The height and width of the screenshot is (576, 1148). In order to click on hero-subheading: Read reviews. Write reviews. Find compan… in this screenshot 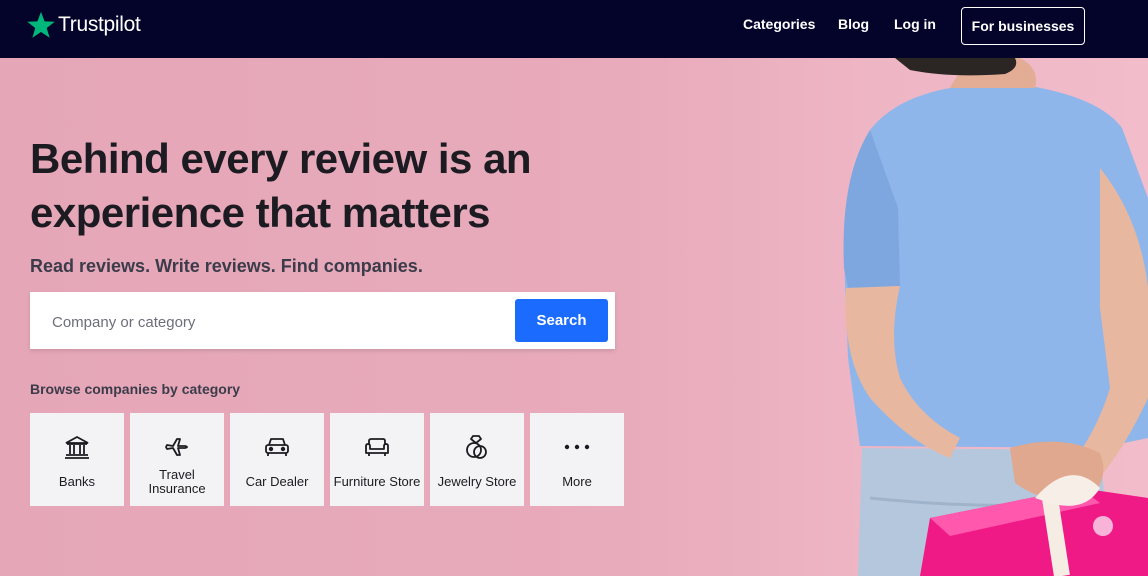, I will do `click(226, 266)`.